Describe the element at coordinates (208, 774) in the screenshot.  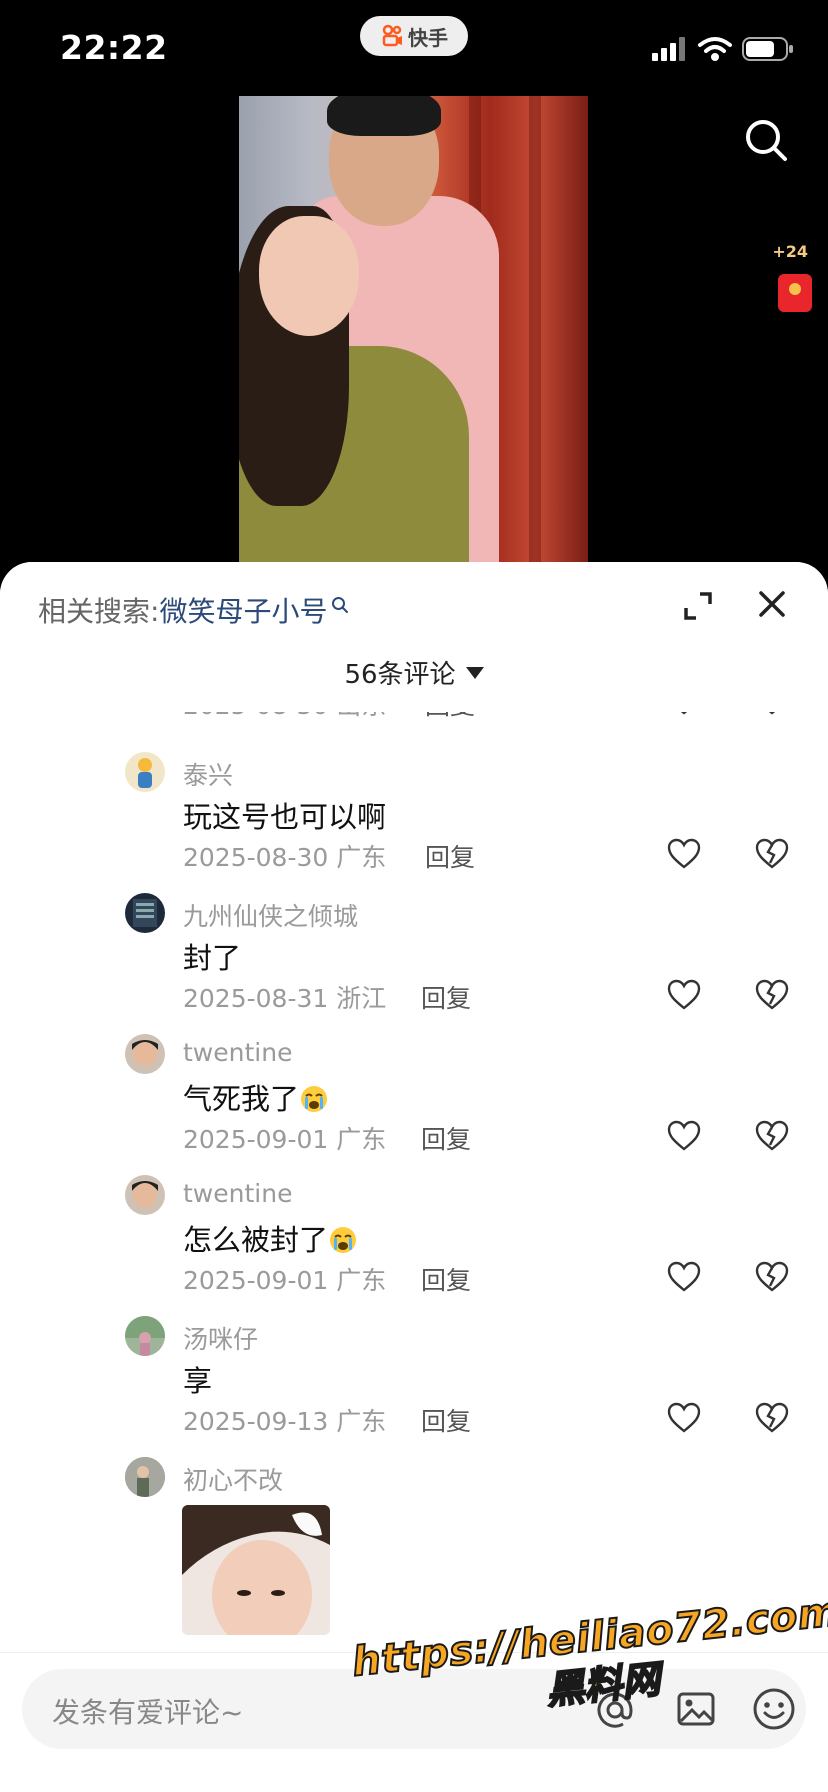
I see `comment-username: 泰兴` at that location.